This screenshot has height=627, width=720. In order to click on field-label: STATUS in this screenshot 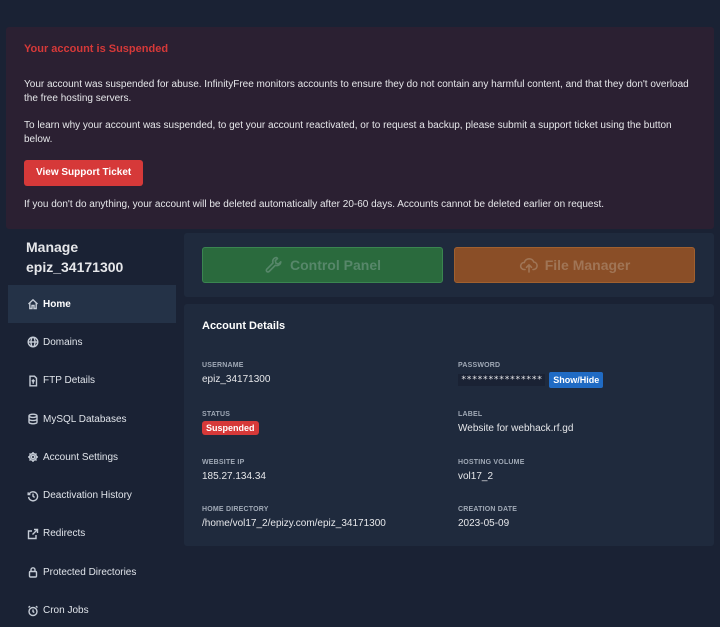, I will do `click(216, 414)`.